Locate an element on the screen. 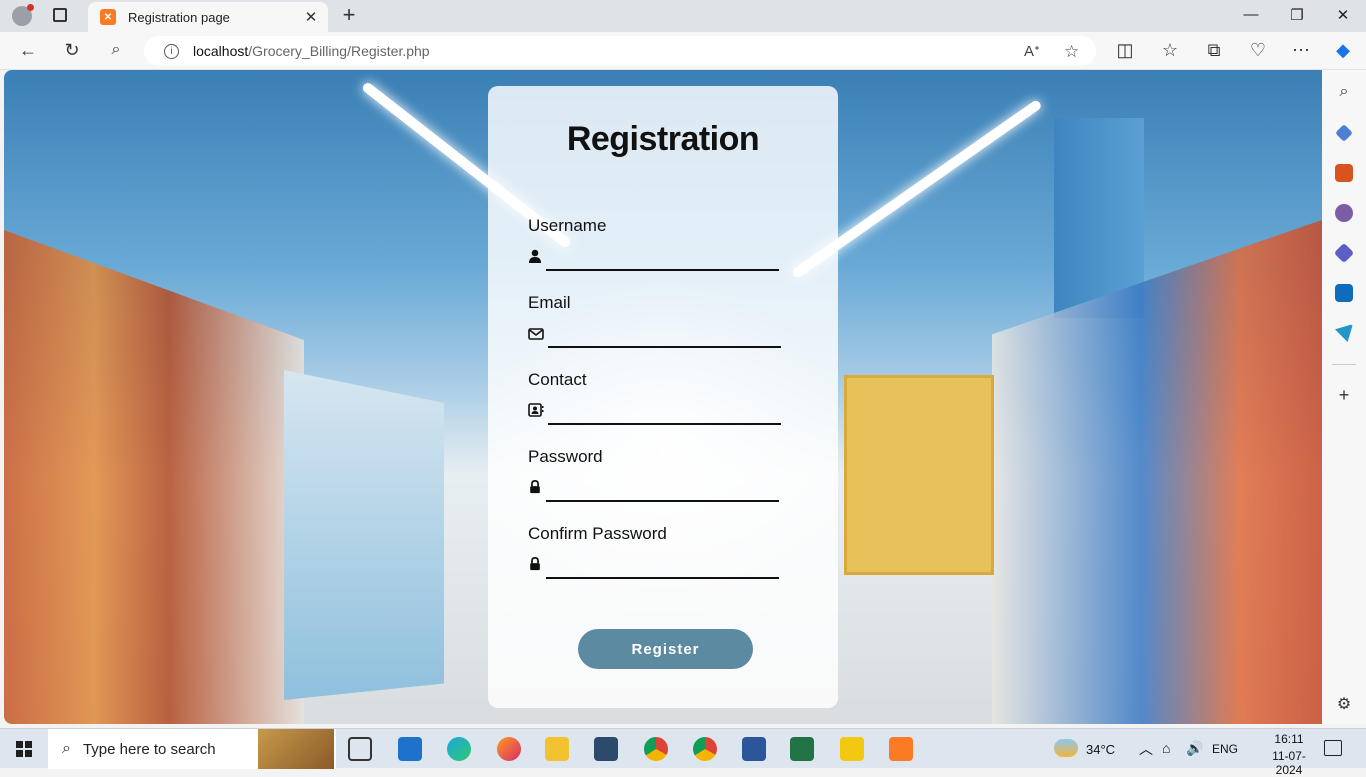 This screenshot has width=1366, height=777. taskbar-search: ⌕ Type here to search is located at coordinates (192, 749).